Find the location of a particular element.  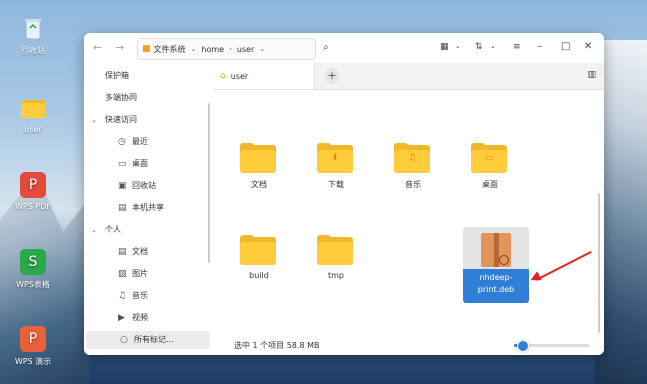

sidebar-item-label: 回收站 is located at coordinates (144, 185).